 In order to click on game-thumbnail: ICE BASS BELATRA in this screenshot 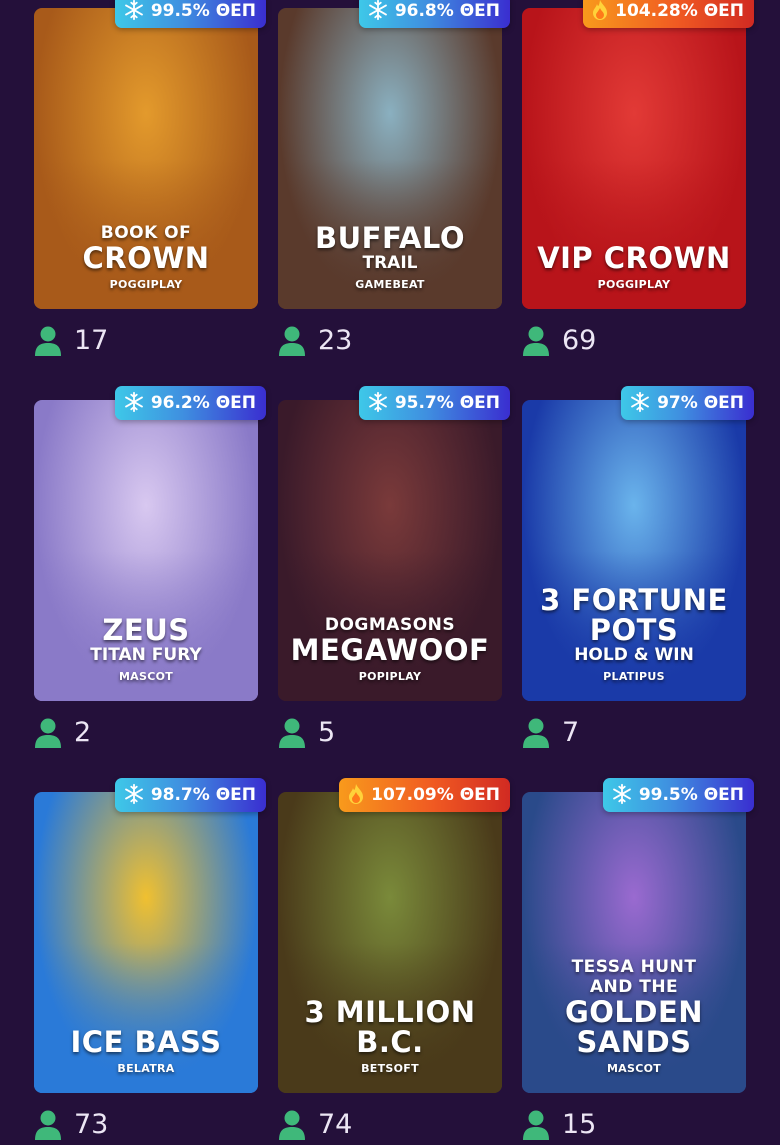, I will do `click(146, 942)`.